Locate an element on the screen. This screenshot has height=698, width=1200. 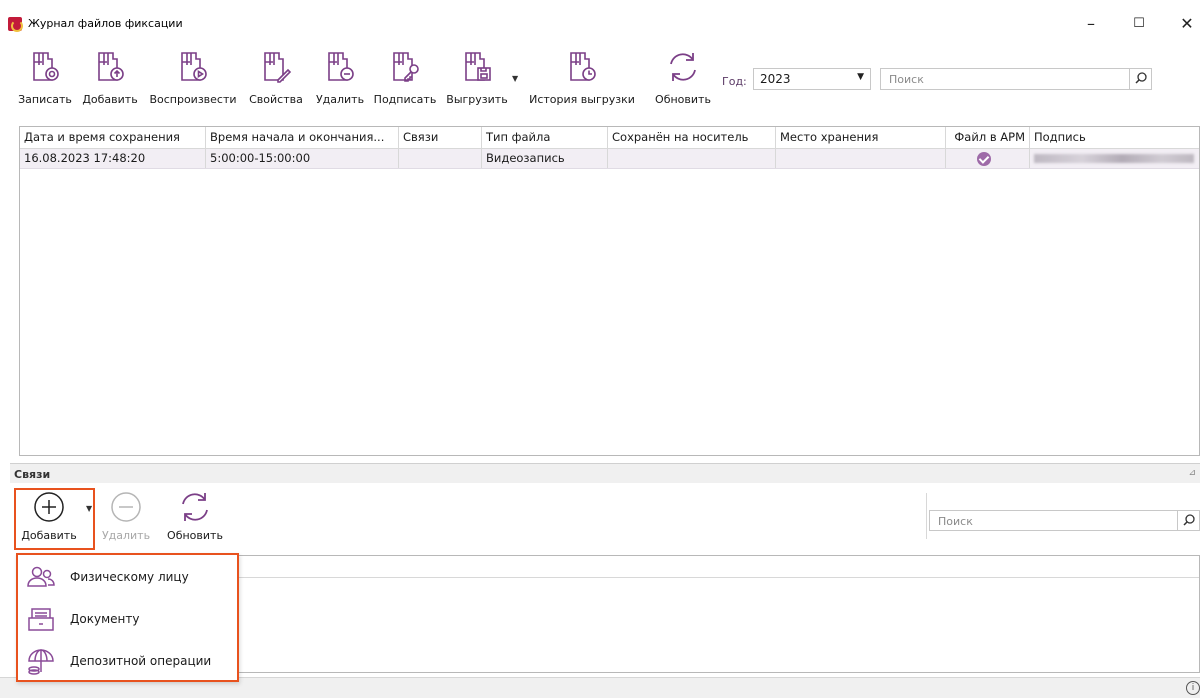
links-delete-button: Удалить is located at coordinates (126, 516).